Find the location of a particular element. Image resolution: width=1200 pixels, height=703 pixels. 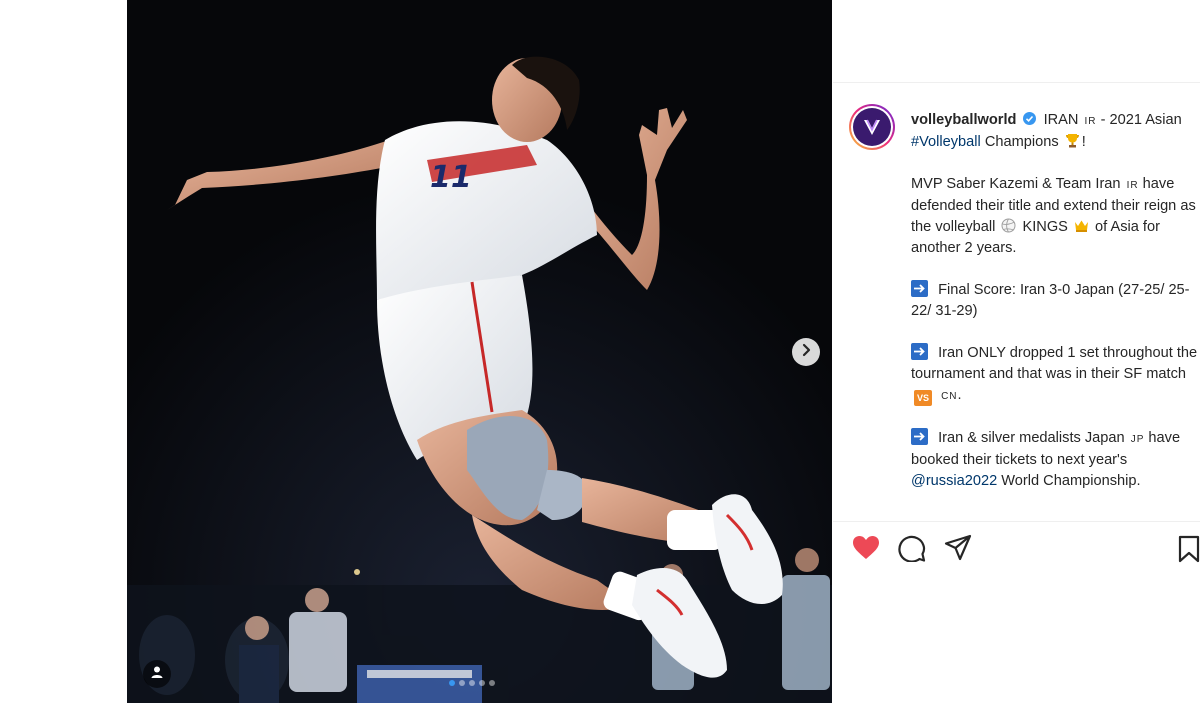

flag-cn: CN is located at coordinates (949, 396).